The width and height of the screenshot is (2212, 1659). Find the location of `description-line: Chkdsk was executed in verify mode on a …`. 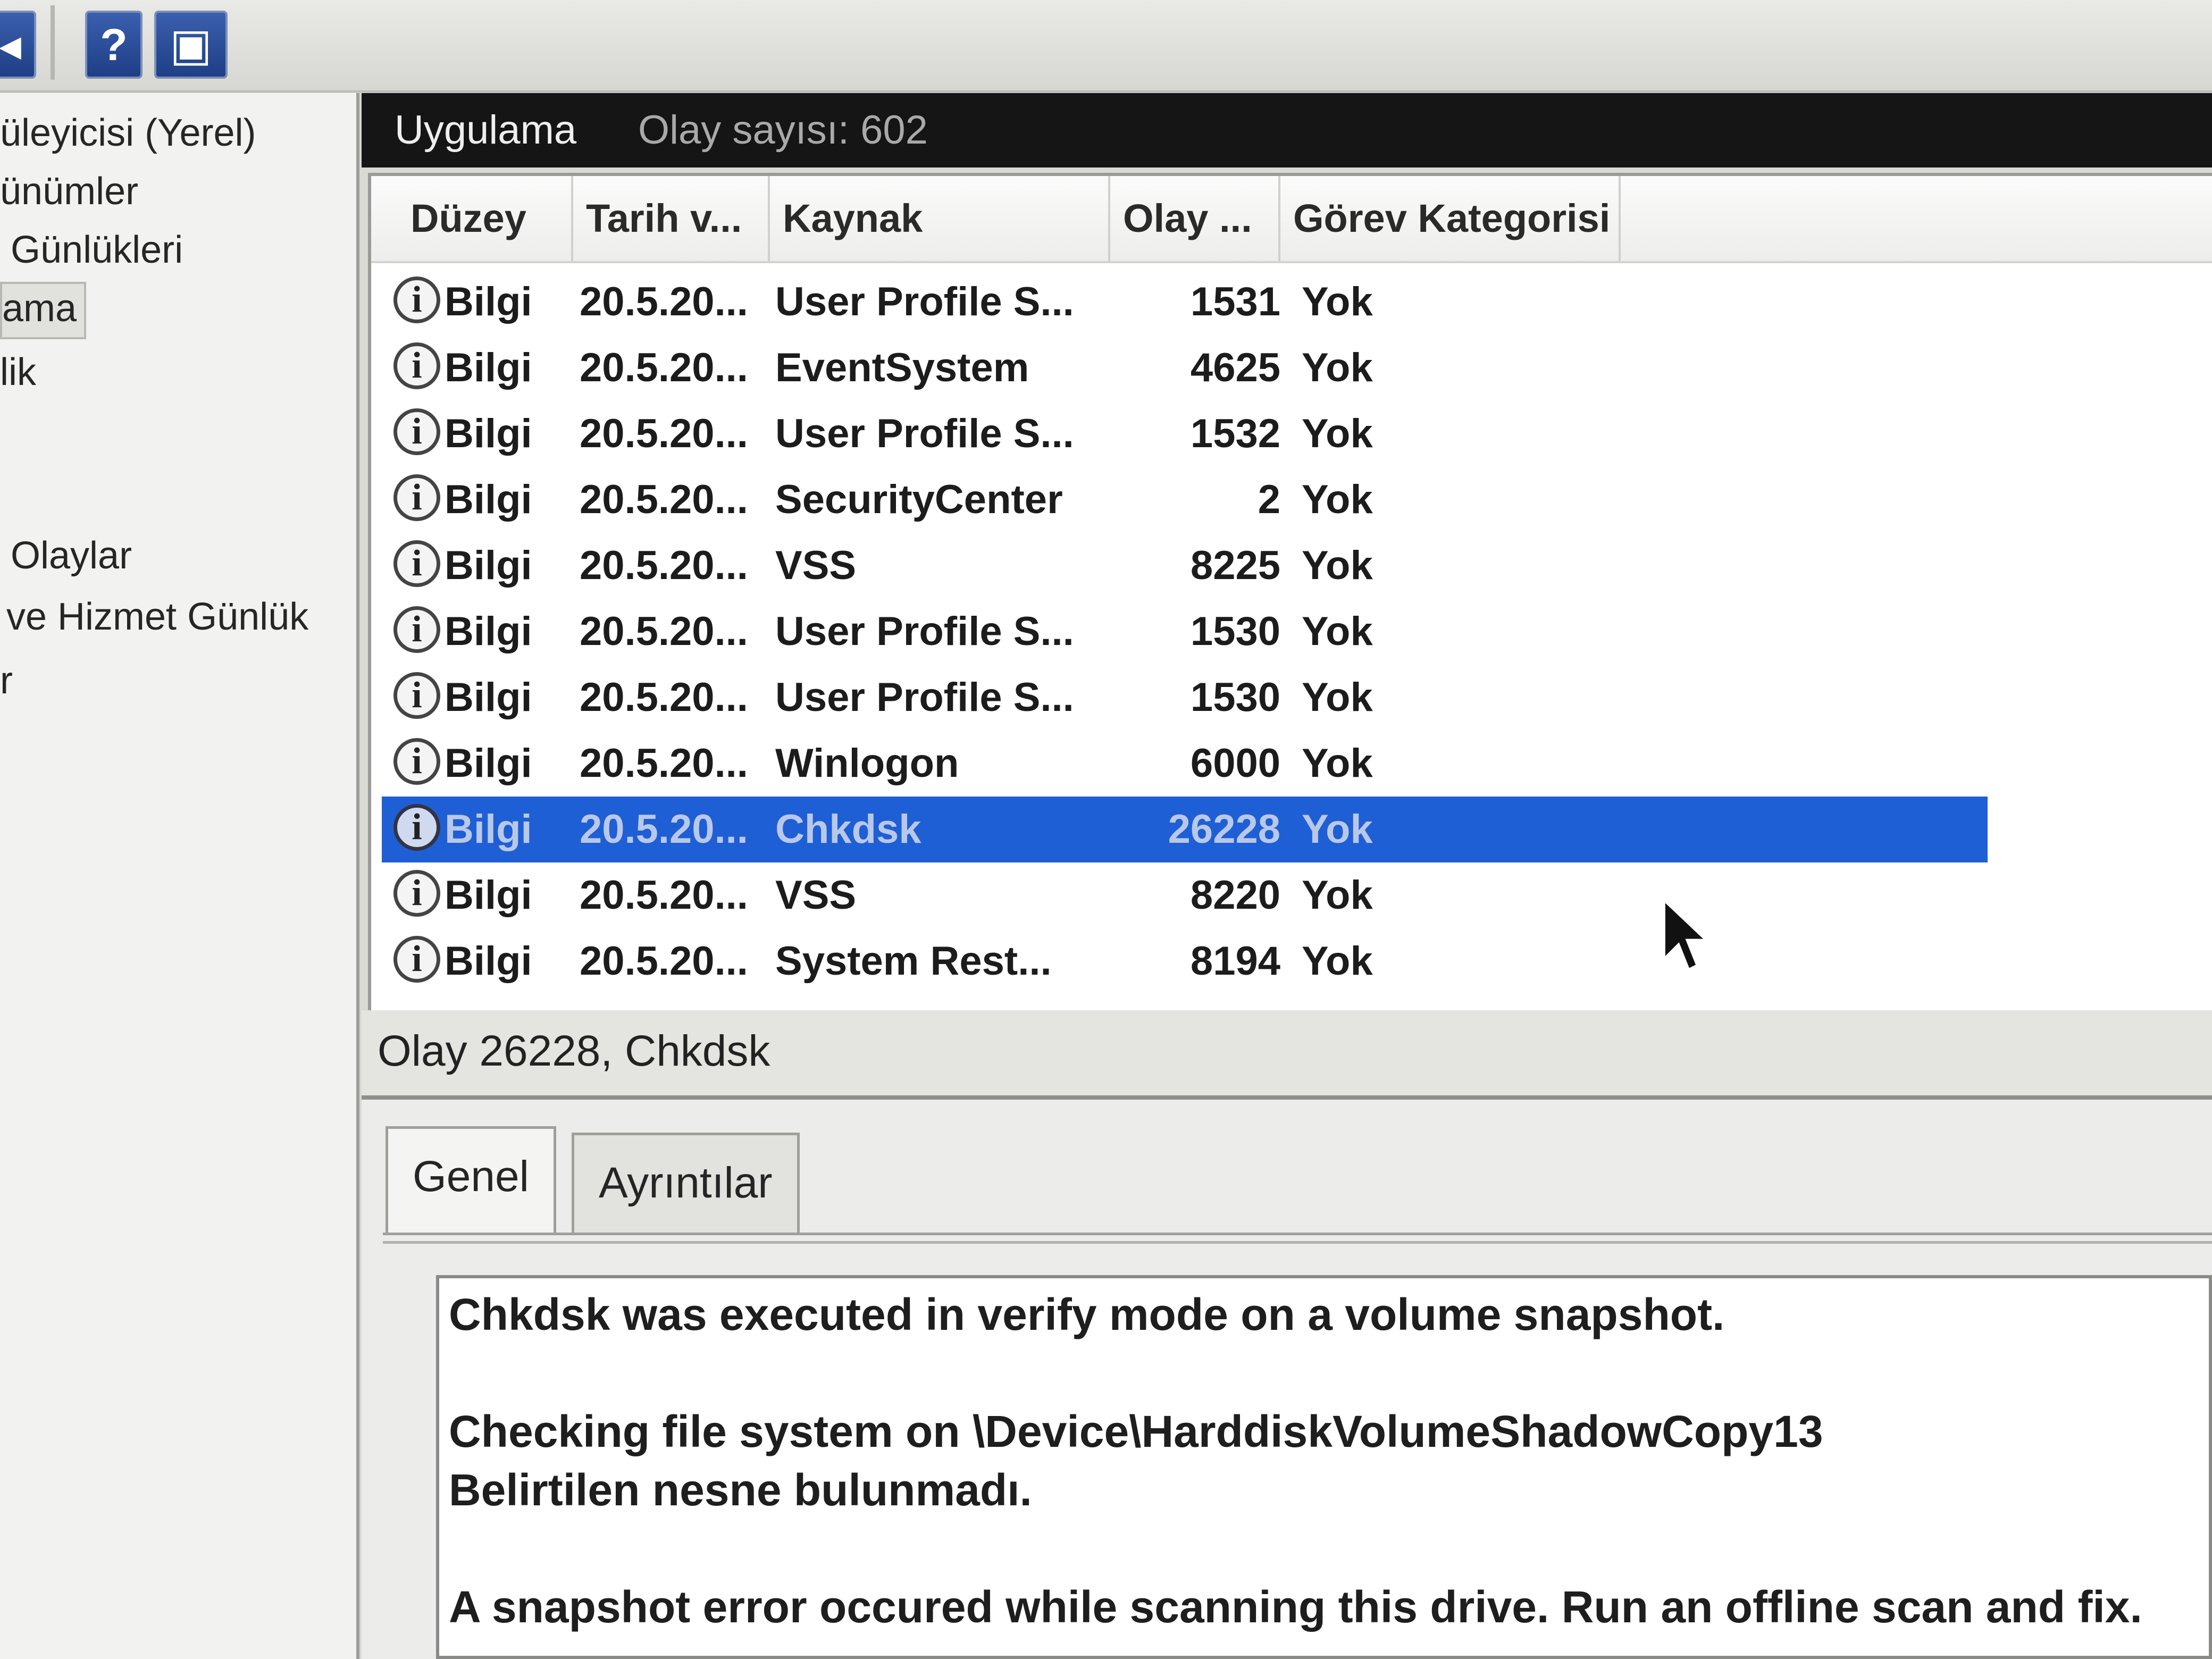

description-line: Chkdsk was executed in verify mode on a … is located at coordinates (1087, 1314).